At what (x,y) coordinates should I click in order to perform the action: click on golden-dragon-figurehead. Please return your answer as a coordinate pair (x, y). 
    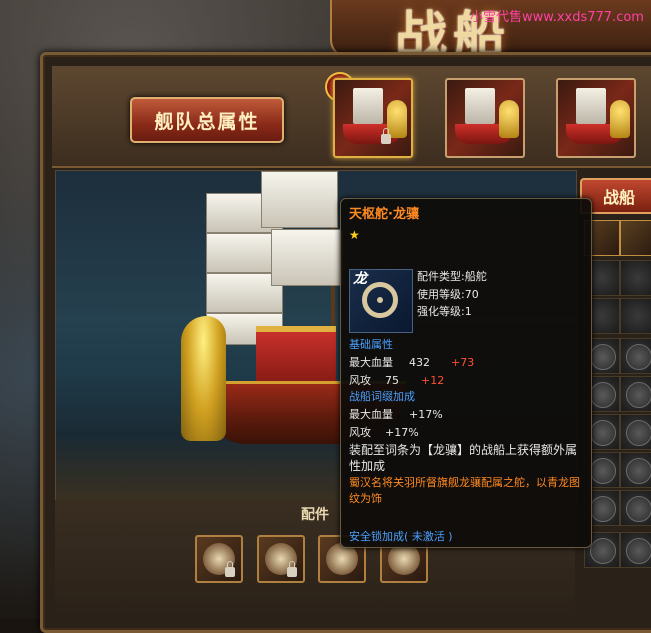
    Looking at the image, I should click on (203, 378).